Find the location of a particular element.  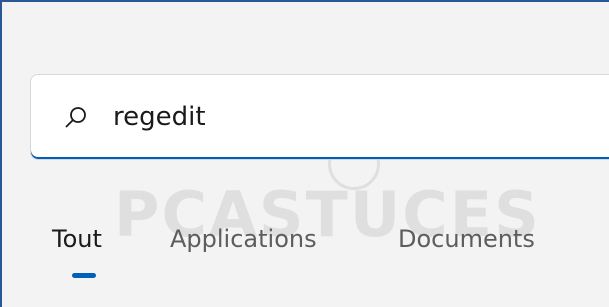

search-icon is located at coordinates (75, 117).